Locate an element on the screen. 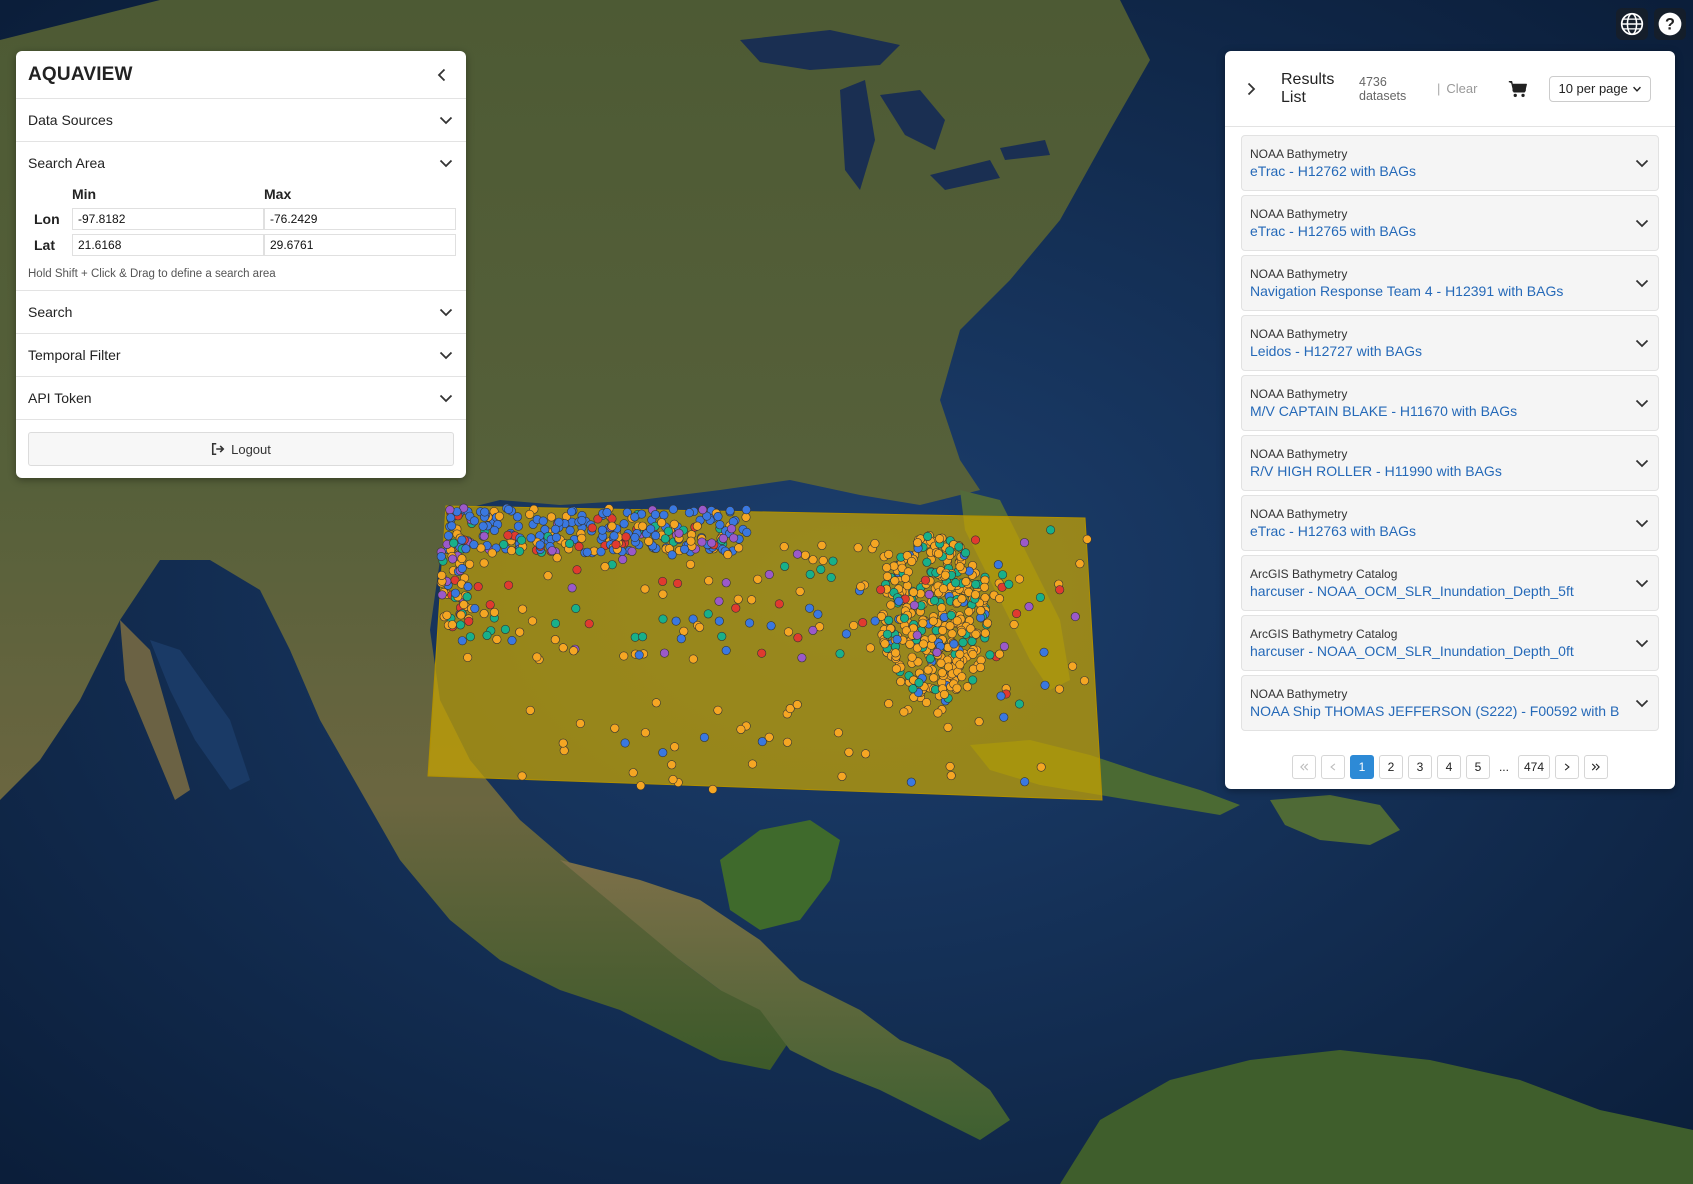 The height and width of the screenshot is (1184, 1693). result-title: eTrac - H12763 with BAGs is located at coordinates (1333, 531).